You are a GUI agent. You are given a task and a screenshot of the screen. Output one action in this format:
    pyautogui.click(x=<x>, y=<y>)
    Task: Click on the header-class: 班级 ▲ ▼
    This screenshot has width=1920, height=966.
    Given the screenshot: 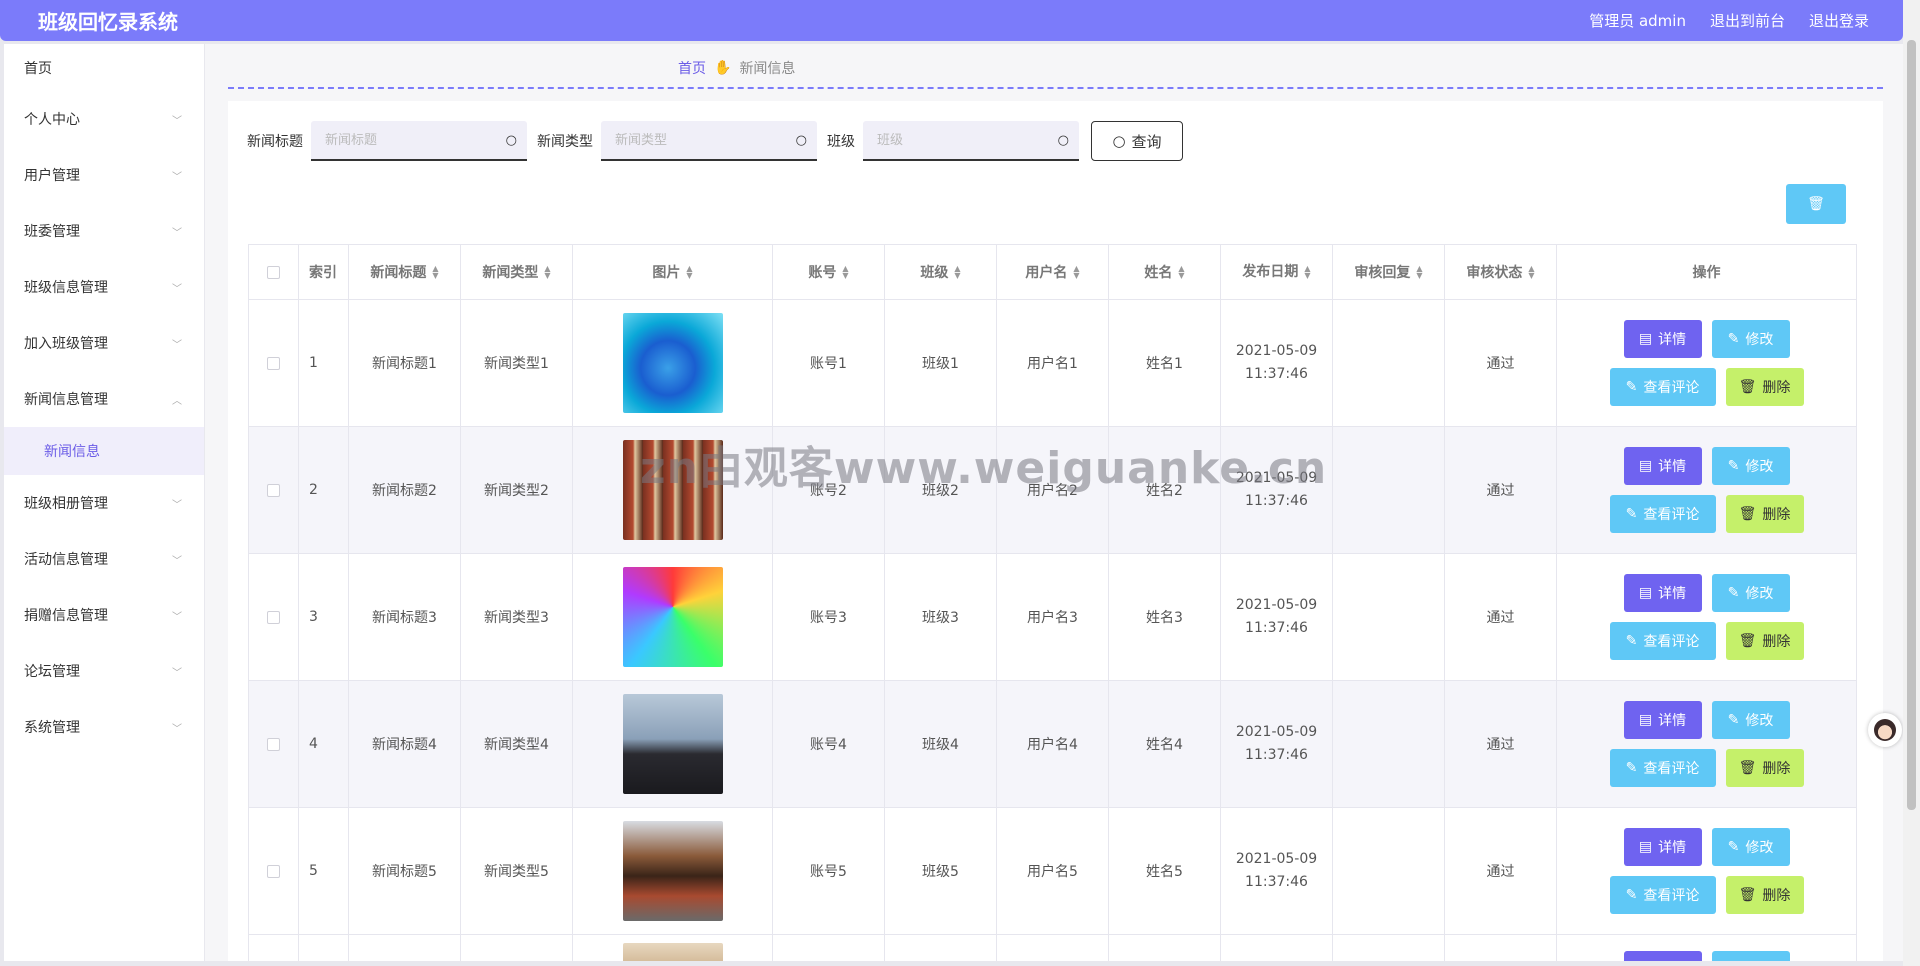 What is the action you would take?
    pyautogui.click(x=941, y=272)
    